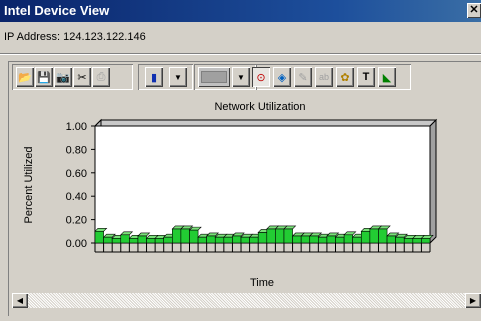  Describe the element at coordinates (265, 123) in the screenshot. I see `plot-top-edge` at that location.